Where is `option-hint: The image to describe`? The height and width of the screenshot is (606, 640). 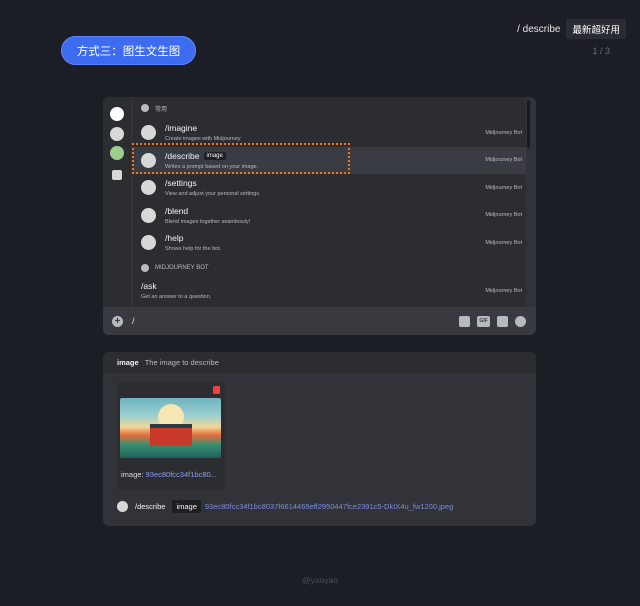 option-hint: The image to describe is located at coordinates (181, 362).